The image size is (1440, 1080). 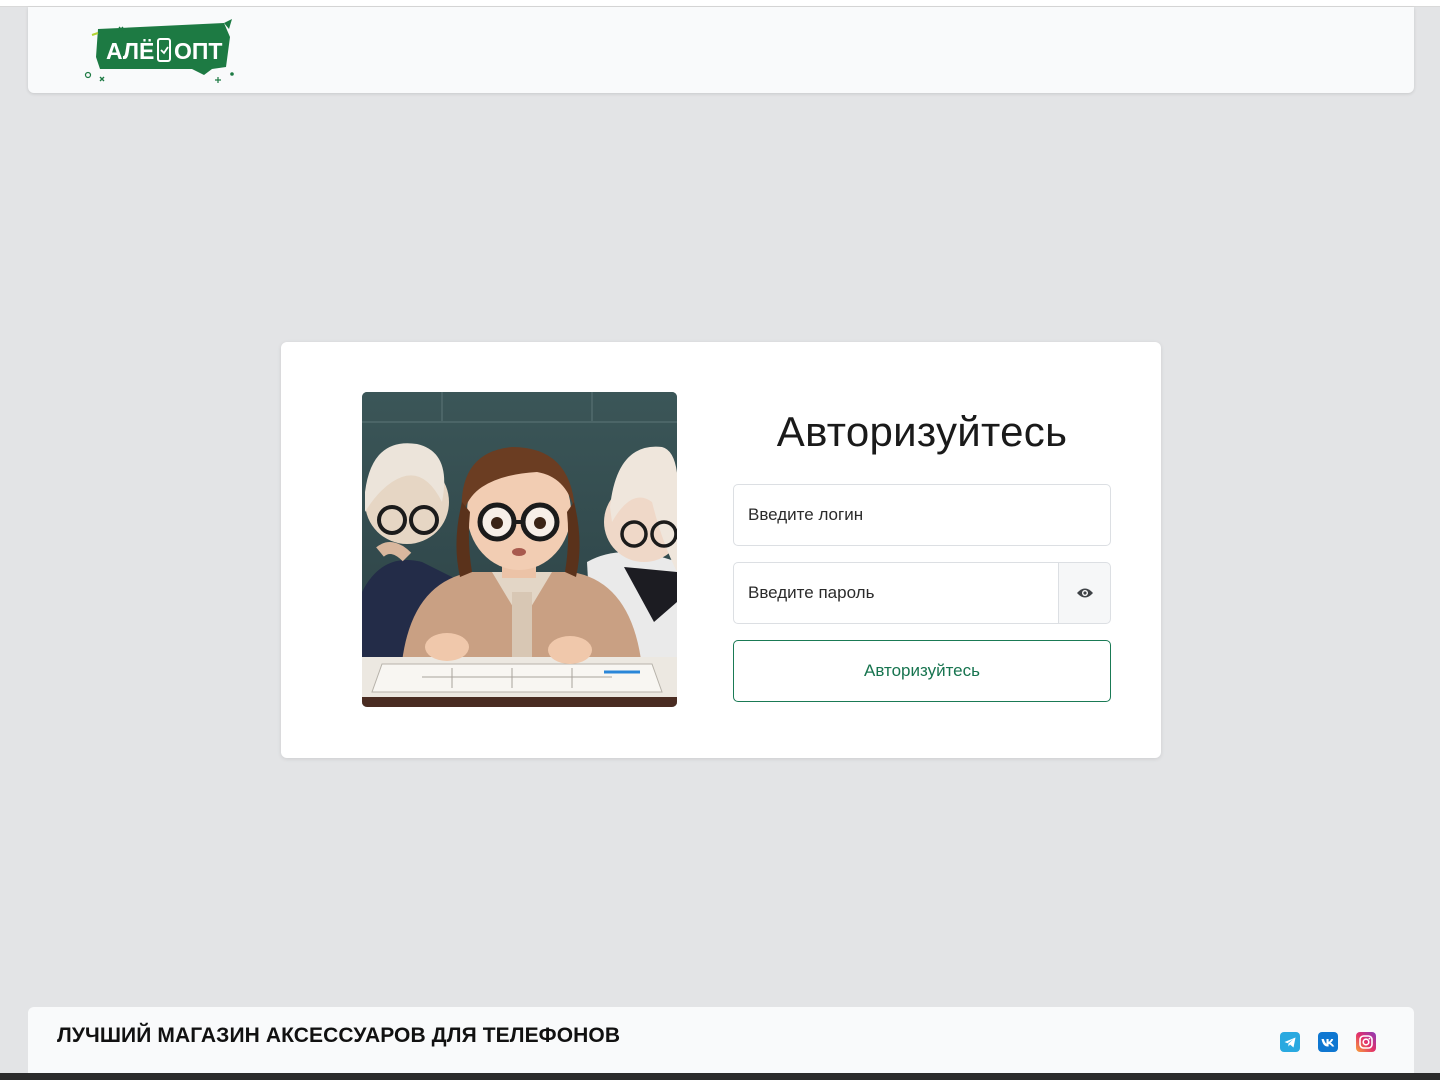 I want to click on telegram-link, so click(x=1290, y=1042).